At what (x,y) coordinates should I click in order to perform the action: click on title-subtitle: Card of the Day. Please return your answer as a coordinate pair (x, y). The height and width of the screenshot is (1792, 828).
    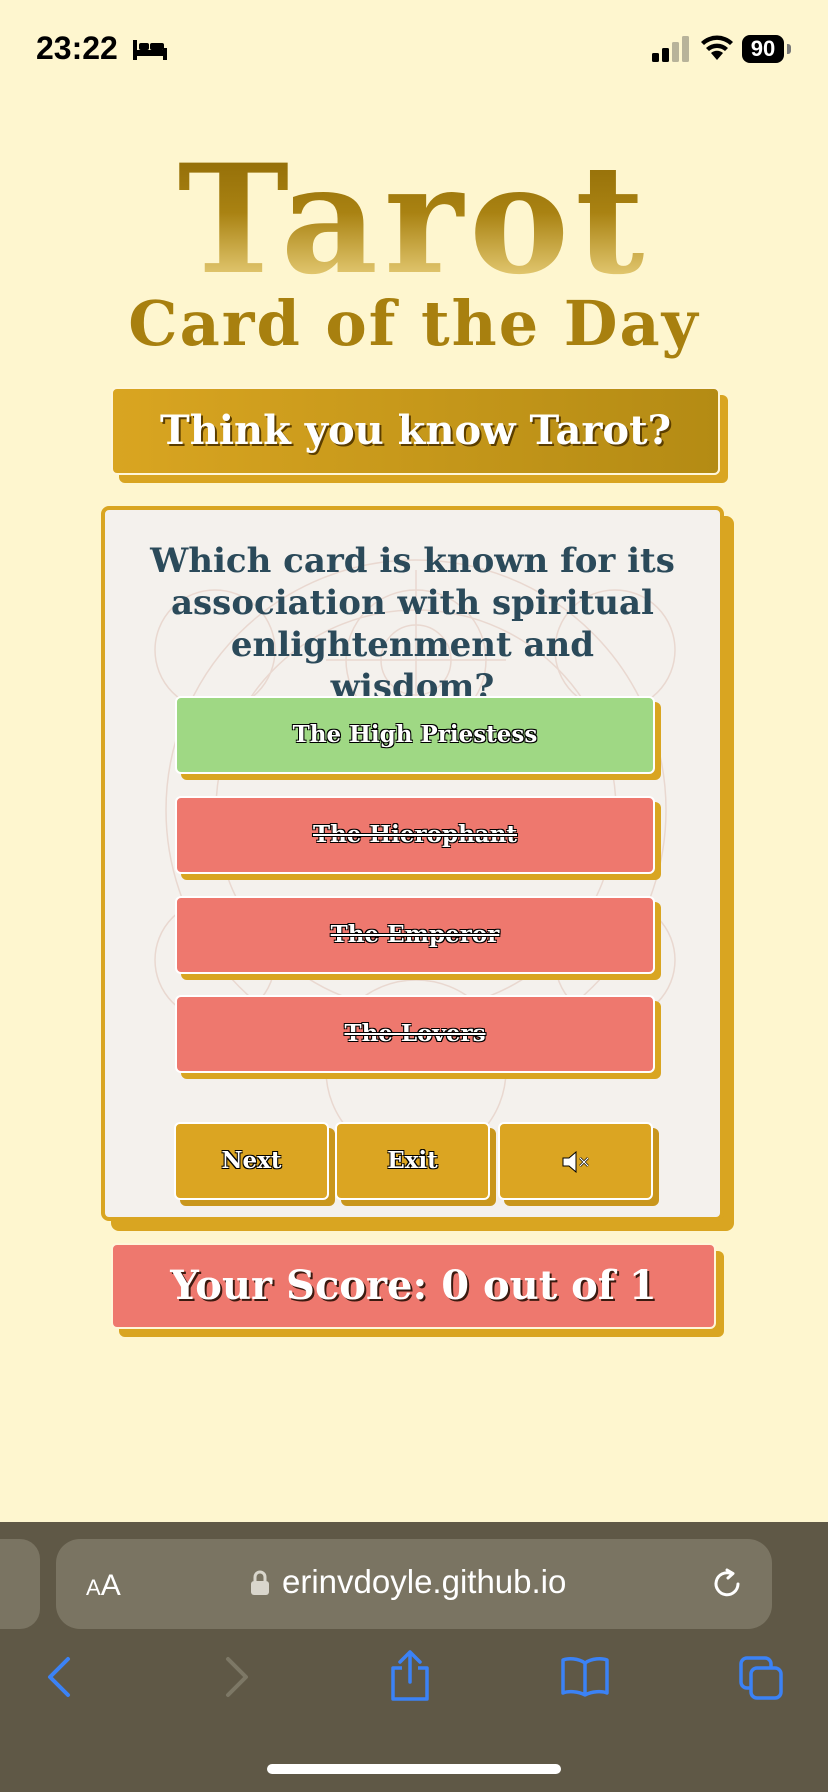
    Looking at the image, I should click on (414, 323).